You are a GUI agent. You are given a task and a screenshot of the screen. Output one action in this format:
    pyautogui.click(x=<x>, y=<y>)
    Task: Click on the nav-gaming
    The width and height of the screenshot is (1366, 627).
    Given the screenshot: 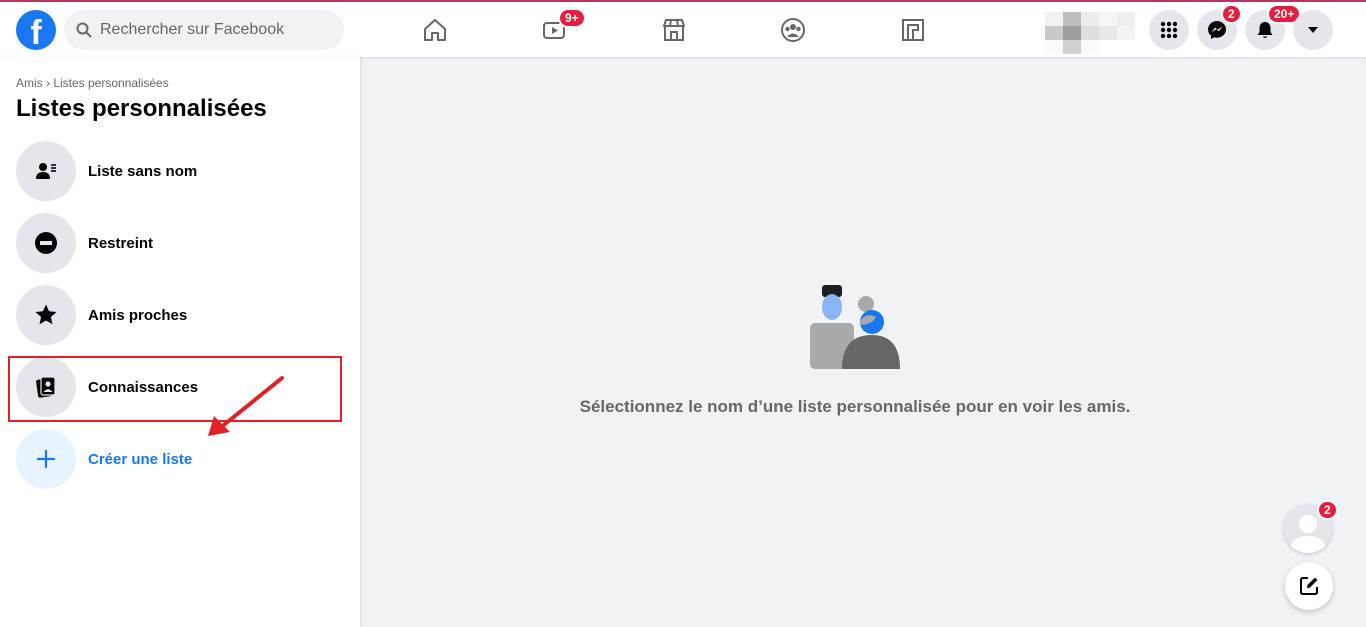 What is the action you would take?
    pyautogui.click(x=913, y=30)
    